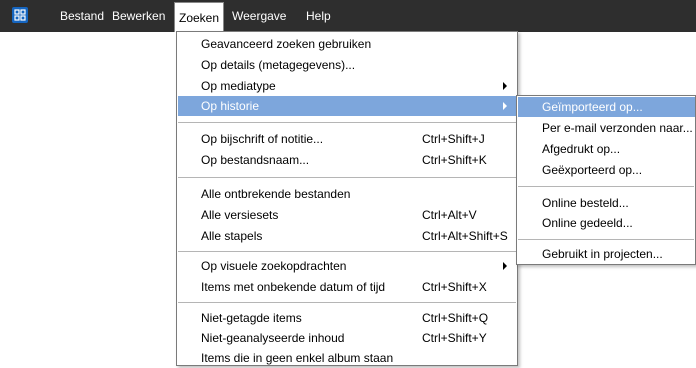 The width and height of the screenshot is (696, 368). What do you see at coordinates (347, 236) in the screenshot?
I see `menu-item-alle-stapels: Alle stapels Ctrl+Alt+Shift+S` at bounding box center [347, 236].